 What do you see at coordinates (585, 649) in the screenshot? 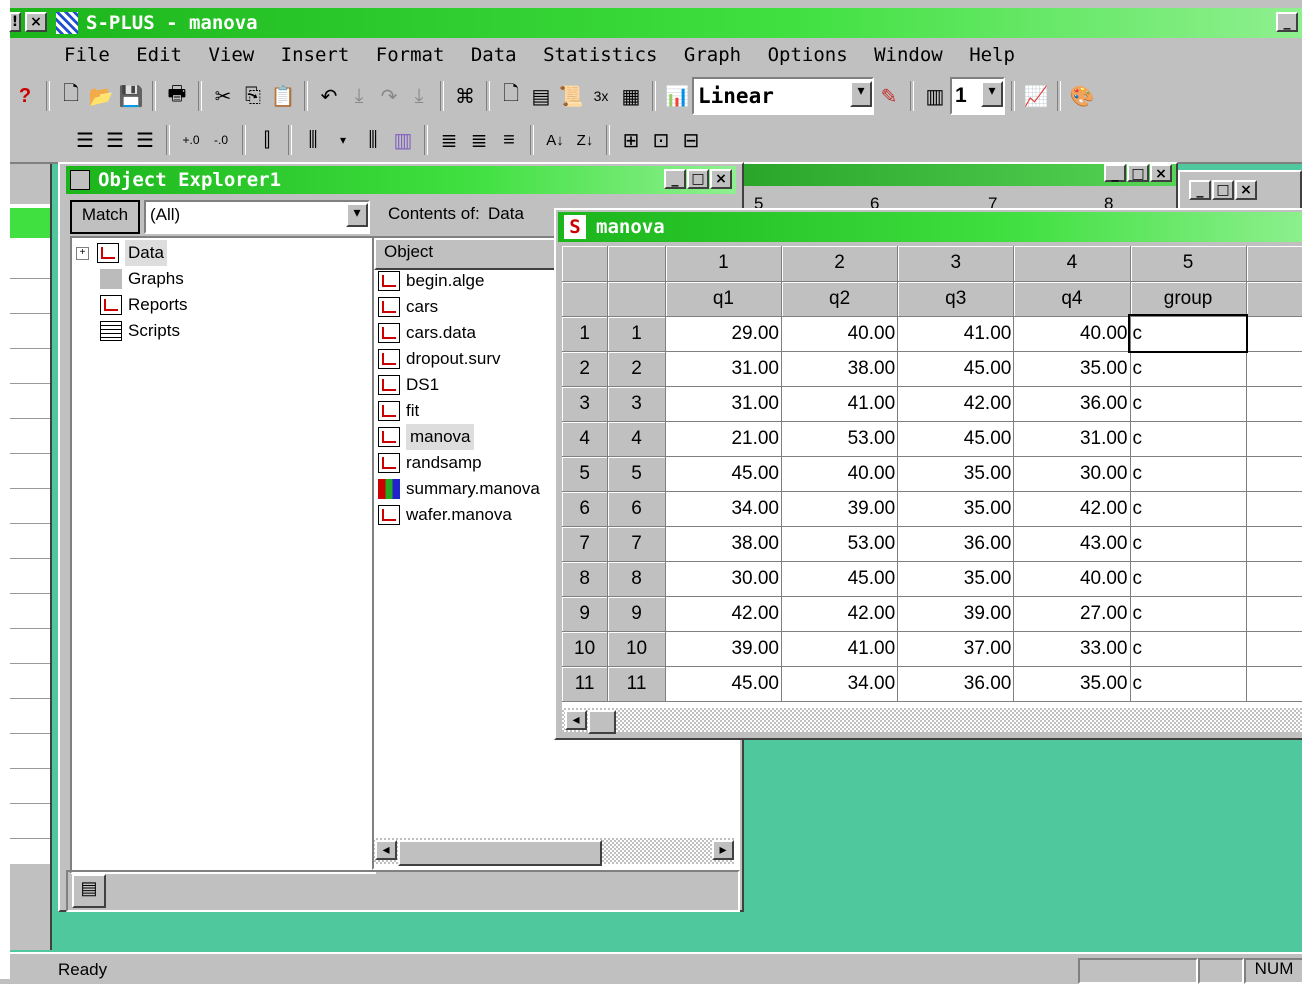
I see `row-number: 10` at bounding box center [585, 649].